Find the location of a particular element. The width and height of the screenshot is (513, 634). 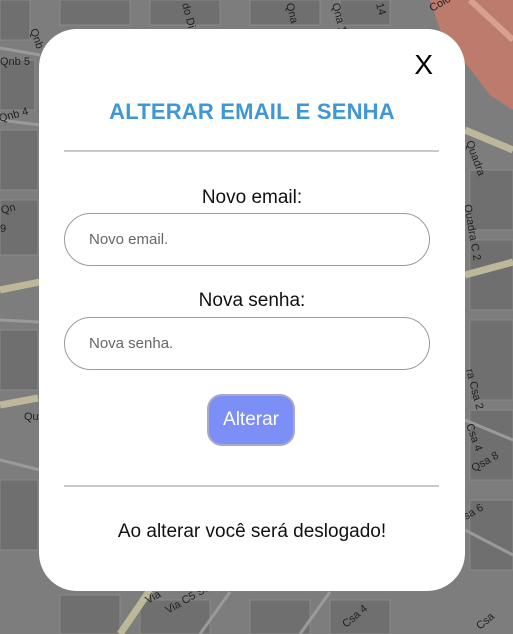

divider-top is located at coordinates (251, 151).